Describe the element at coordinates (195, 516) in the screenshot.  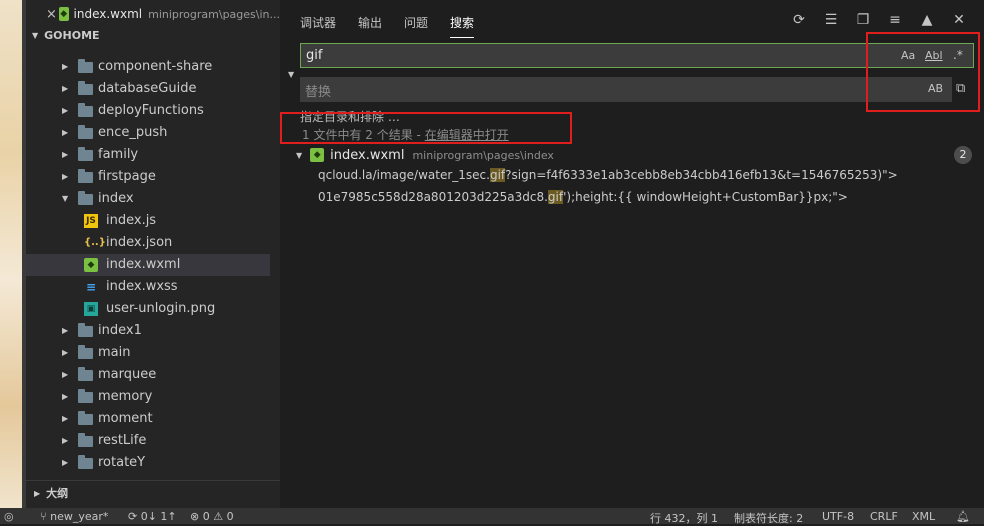
I see `error-icon: ⊗` at that location.